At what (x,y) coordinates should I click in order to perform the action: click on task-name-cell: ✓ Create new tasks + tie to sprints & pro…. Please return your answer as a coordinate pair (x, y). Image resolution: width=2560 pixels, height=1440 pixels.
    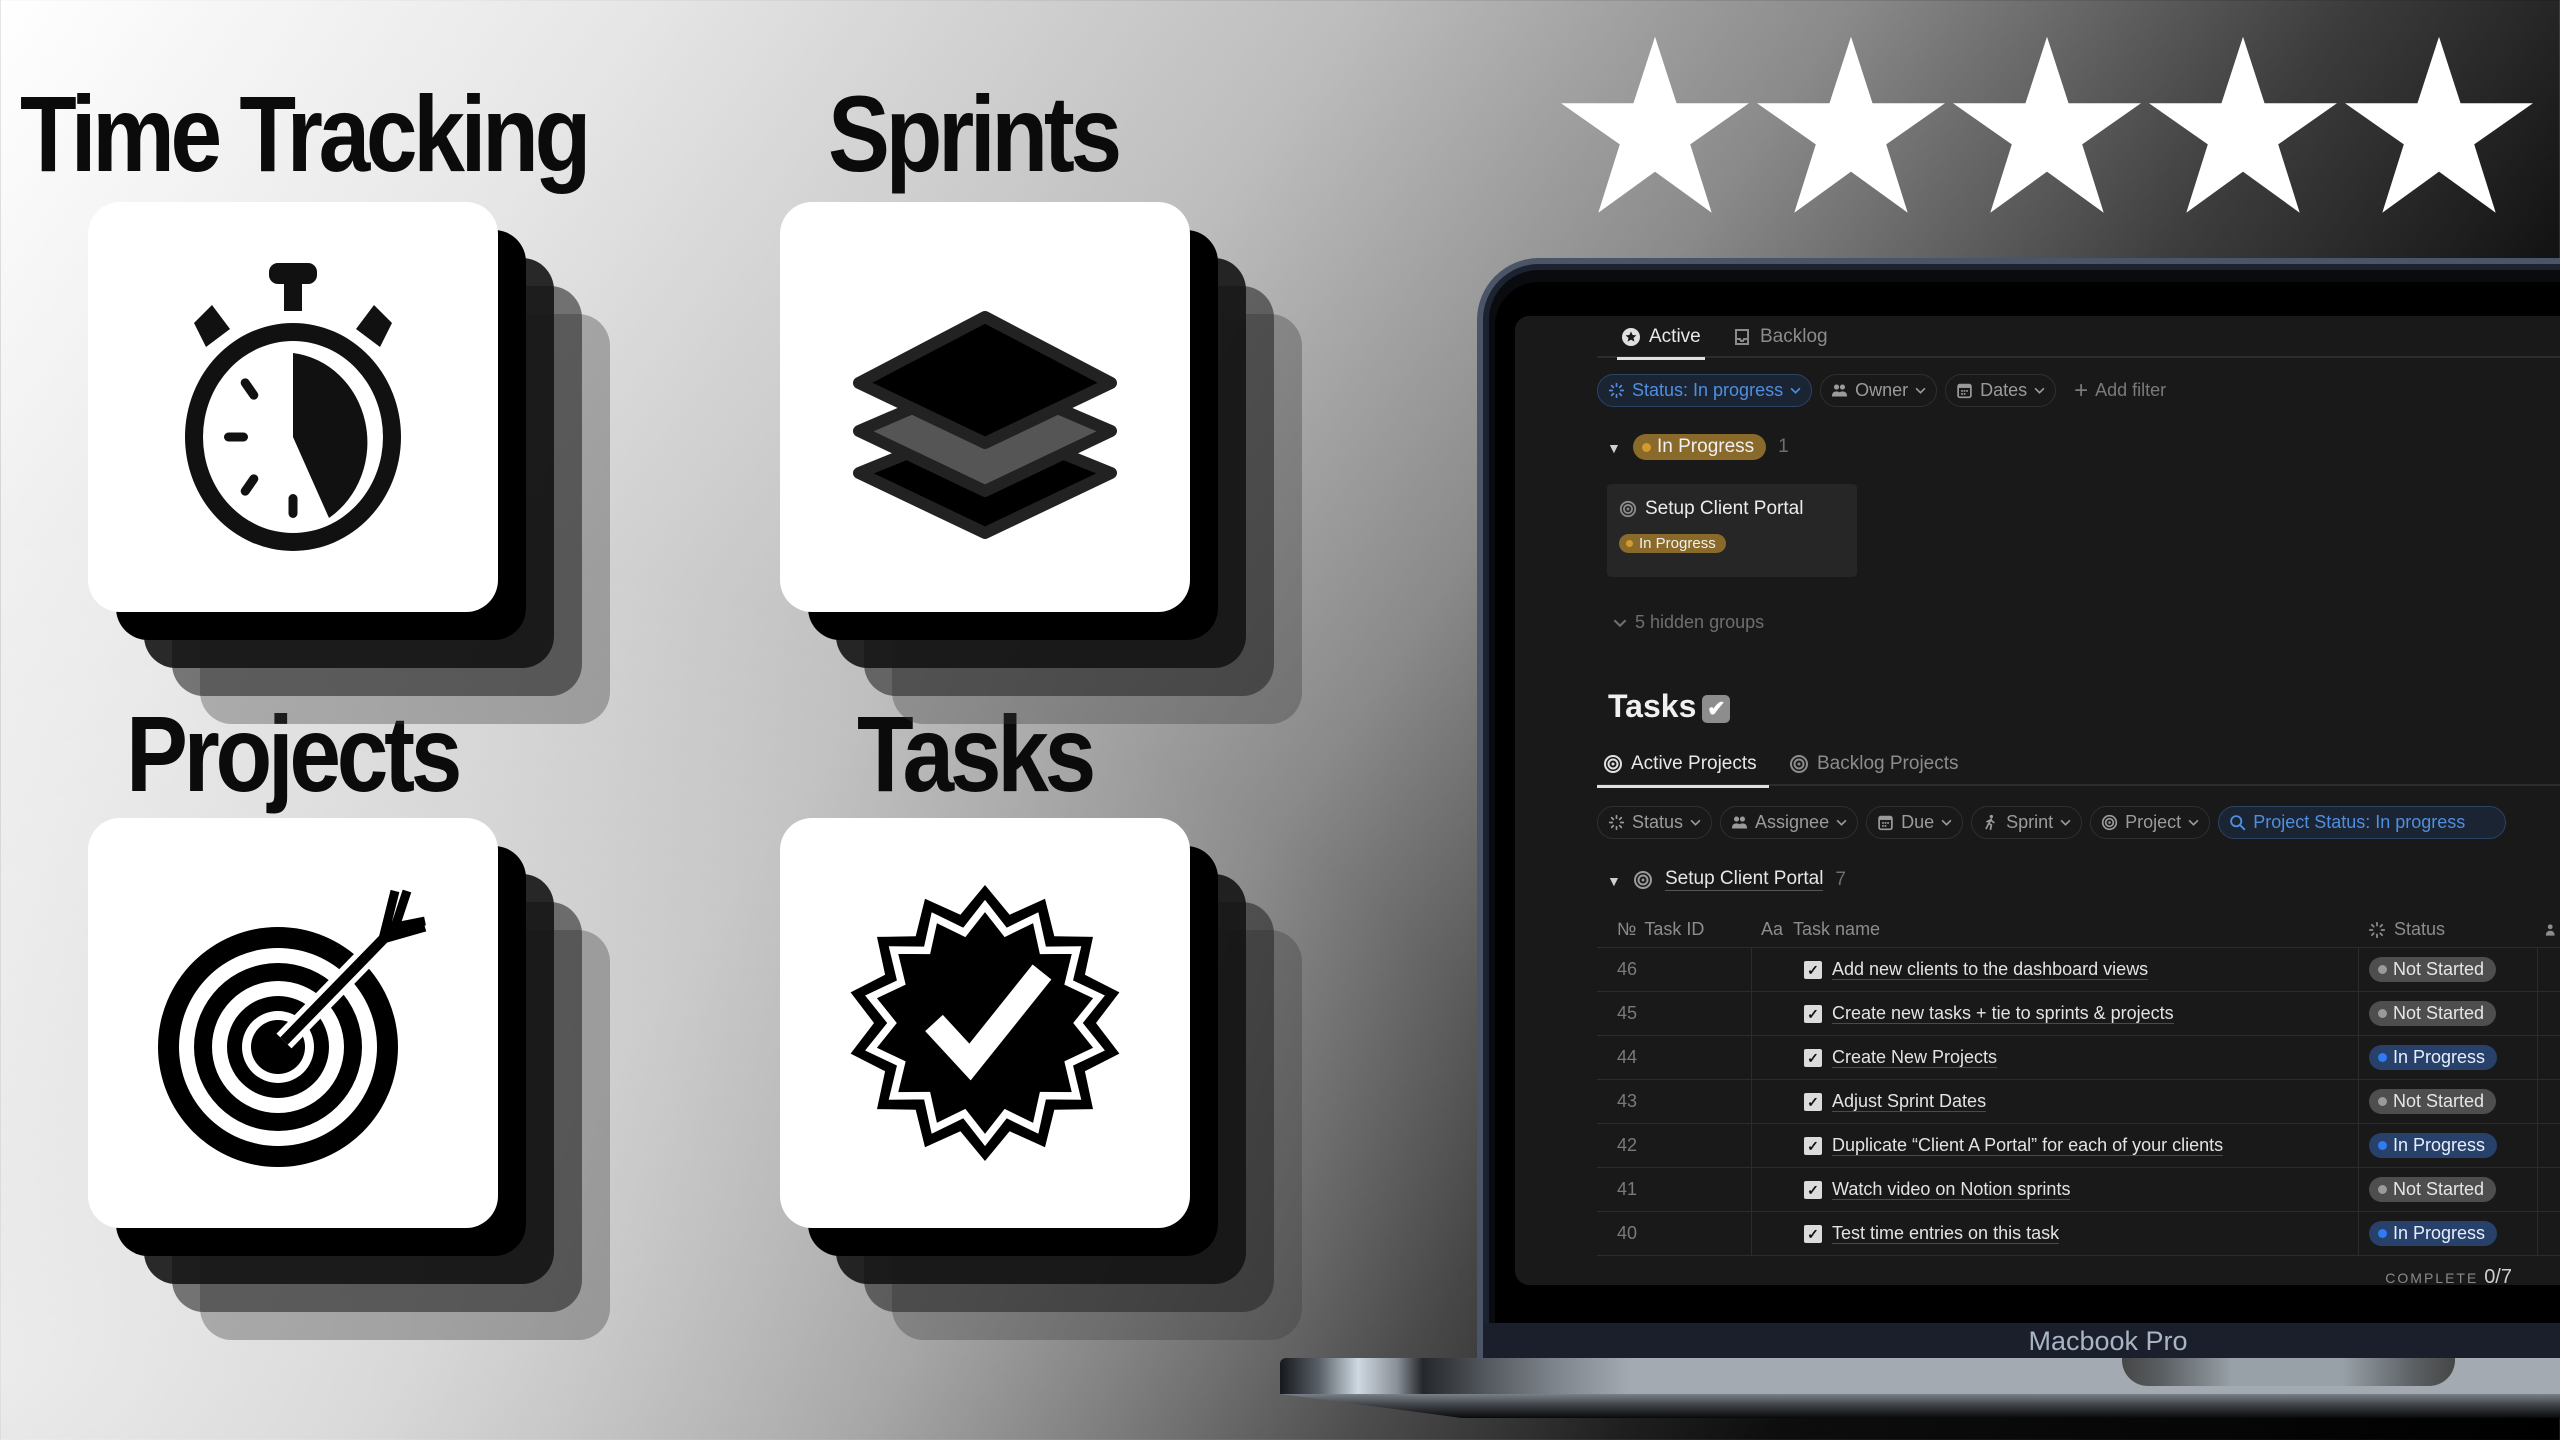
    Looking at the image, I should click on (2054, 1013).